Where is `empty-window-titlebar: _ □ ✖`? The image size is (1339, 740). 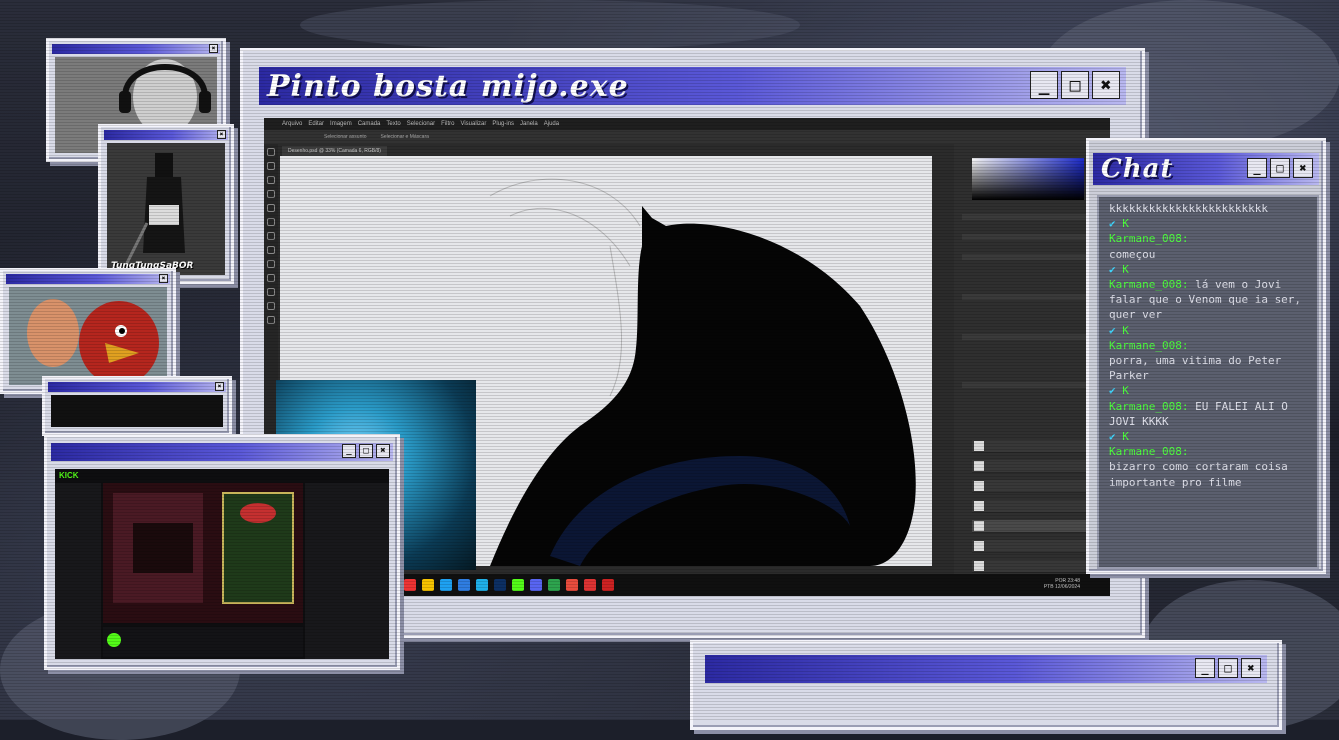 empty-window-titlebar: _ □ ✖ is located at coordinates (986, 669).